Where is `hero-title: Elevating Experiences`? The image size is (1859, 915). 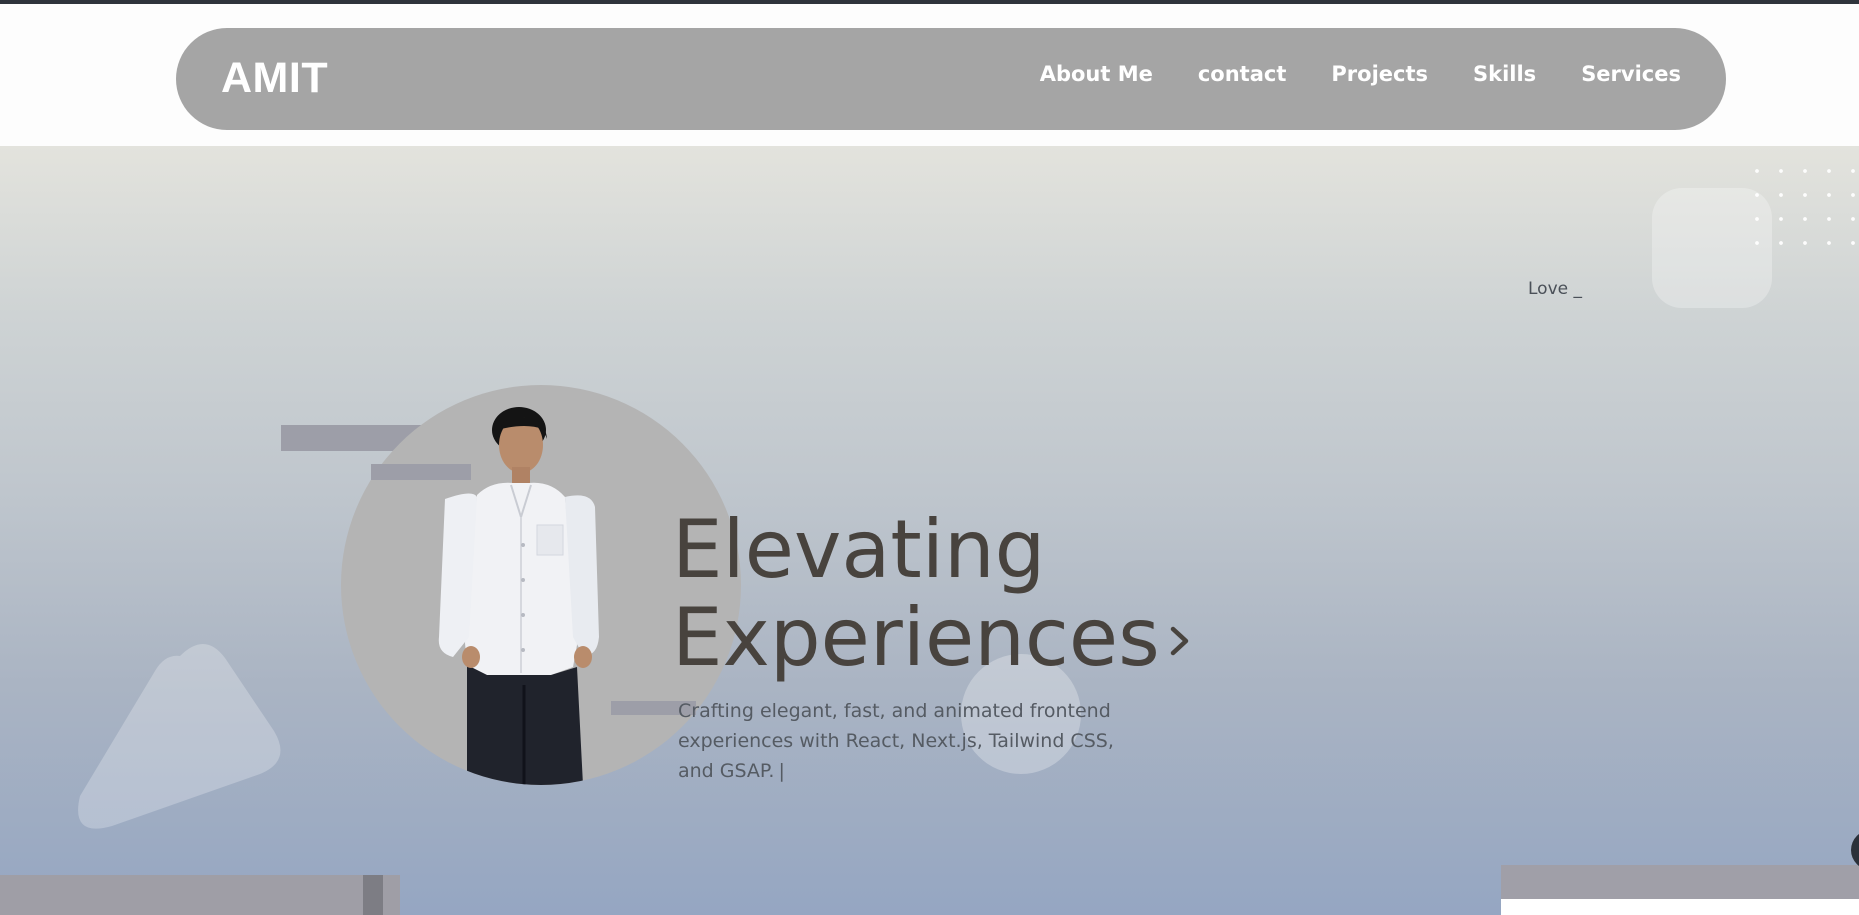 hero-title: Elevating Experiences is located at coordinates (916, 594).